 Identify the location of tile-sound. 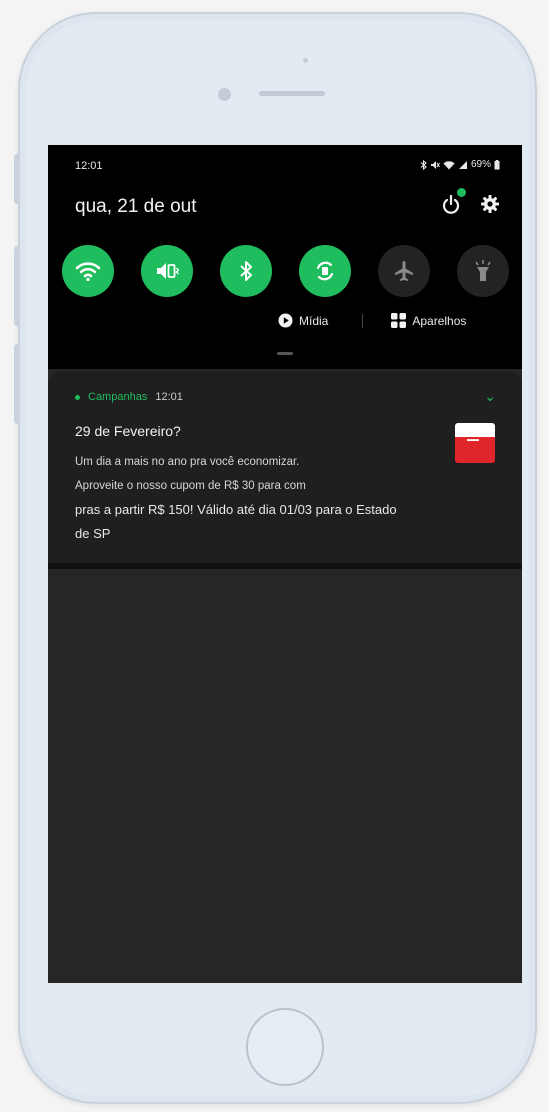
(167, 271).